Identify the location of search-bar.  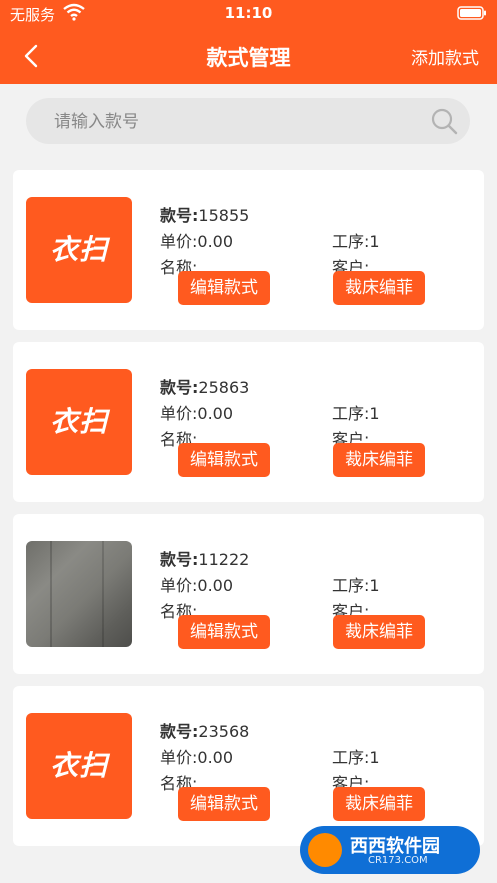
(248, 122).